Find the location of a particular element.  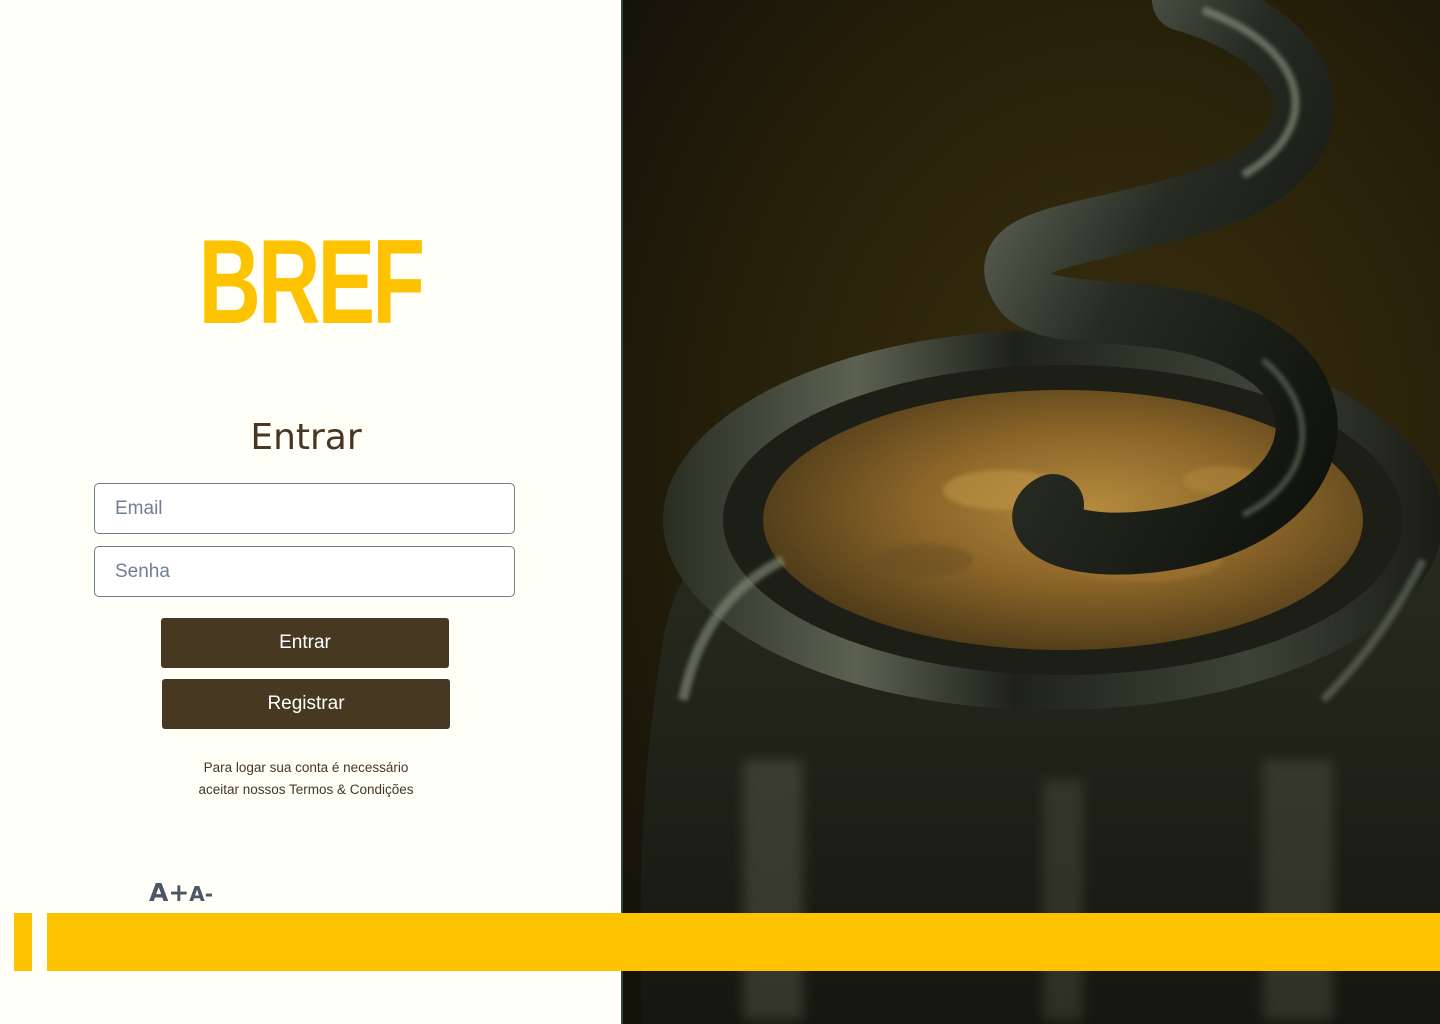

email-field is located at coordinates (304, 508).